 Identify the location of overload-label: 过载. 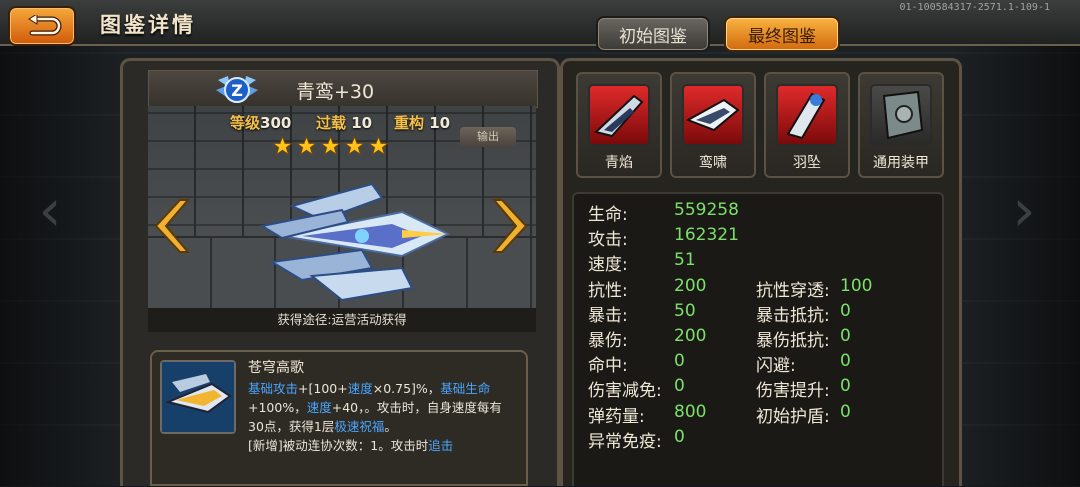
(331, 123).